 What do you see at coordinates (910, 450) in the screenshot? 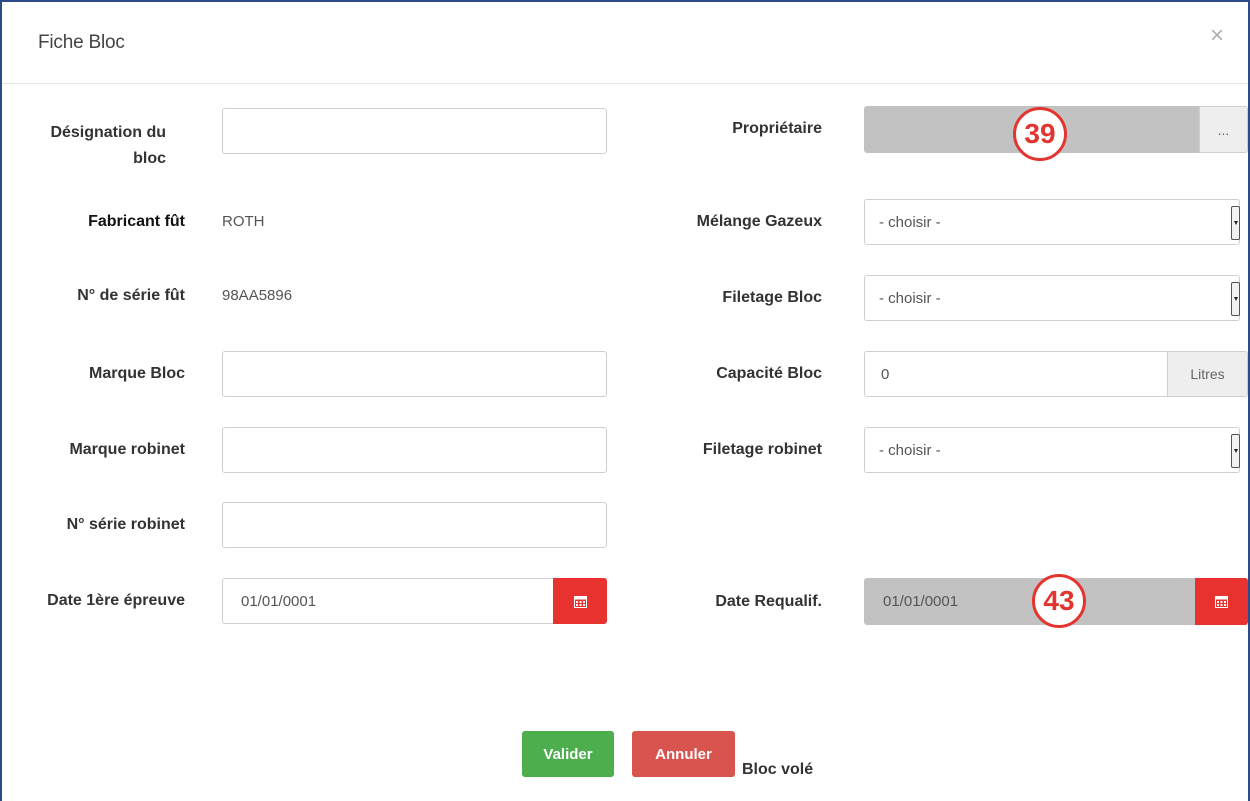
I see `filetage-robinet-select-value: - choisir -` at bounding box center [910, 450].